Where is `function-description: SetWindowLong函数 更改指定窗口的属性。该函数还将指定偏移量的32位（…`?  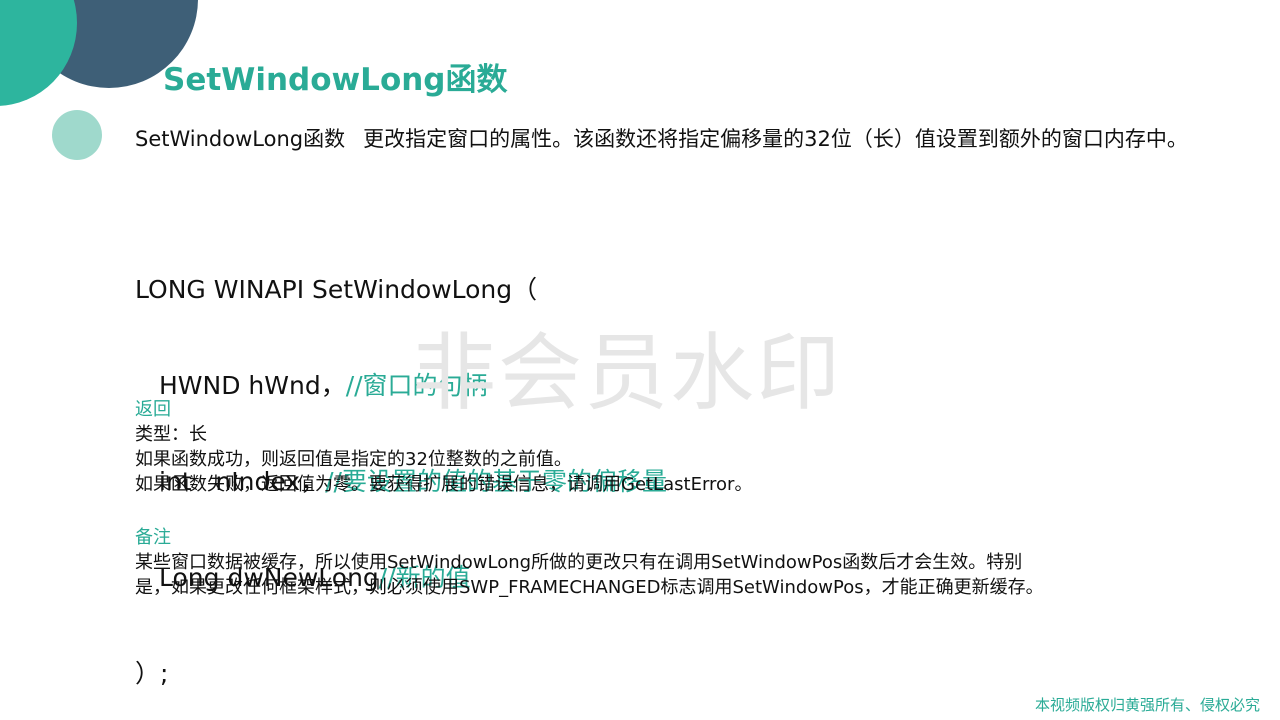
function-description: SetWindowLong函数 更改指定窗口的属性。该函数还将指定偏移量的32位（… is located at coordinates (675, 139).